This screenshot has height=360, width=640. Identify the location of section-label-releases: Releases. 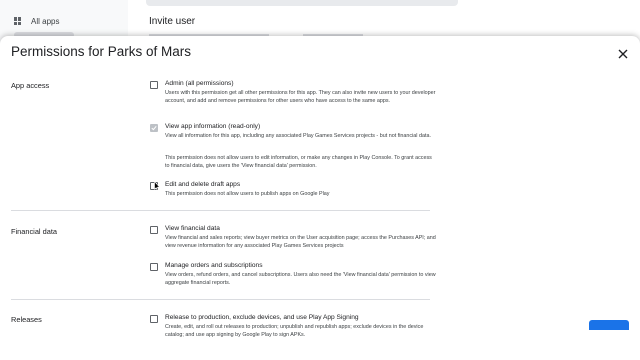
(26, 319).